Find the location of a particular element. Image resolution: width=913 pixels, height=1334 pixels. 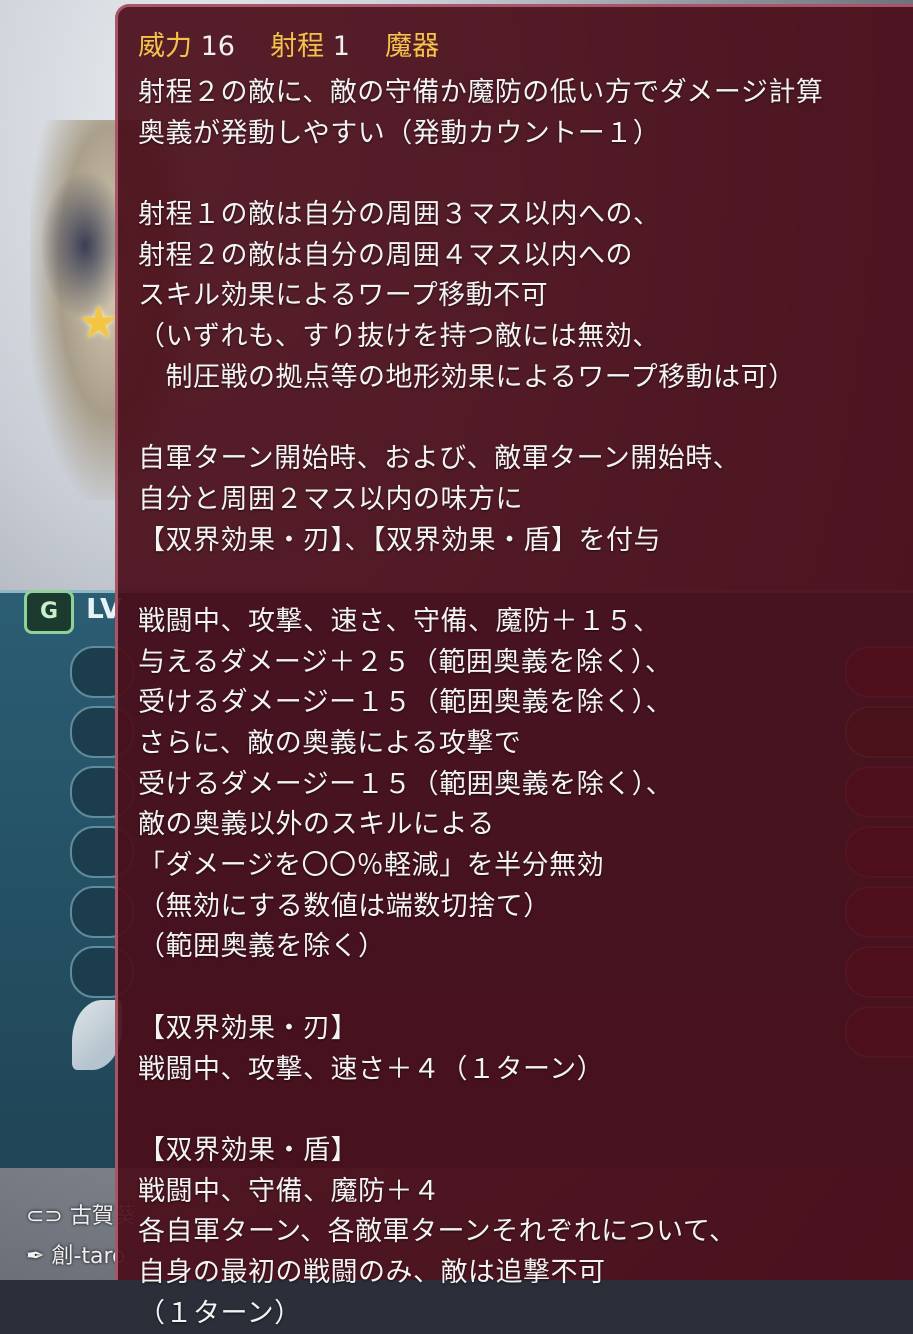

description-line: （１ターン） is located at coordinates (220, 1313).